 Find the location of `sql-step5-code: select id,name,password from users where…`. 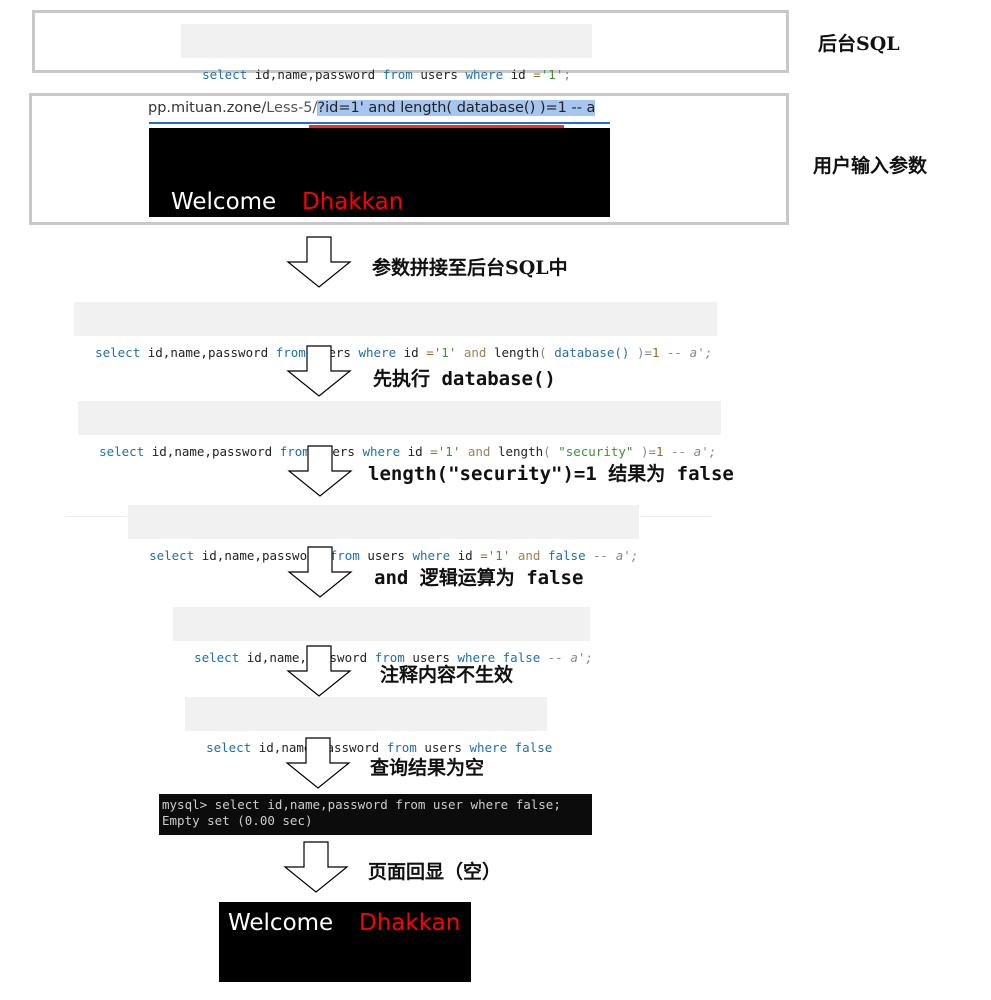

sql-step5-code: select id,name,password from users where… is located at coordinates (368, 726).